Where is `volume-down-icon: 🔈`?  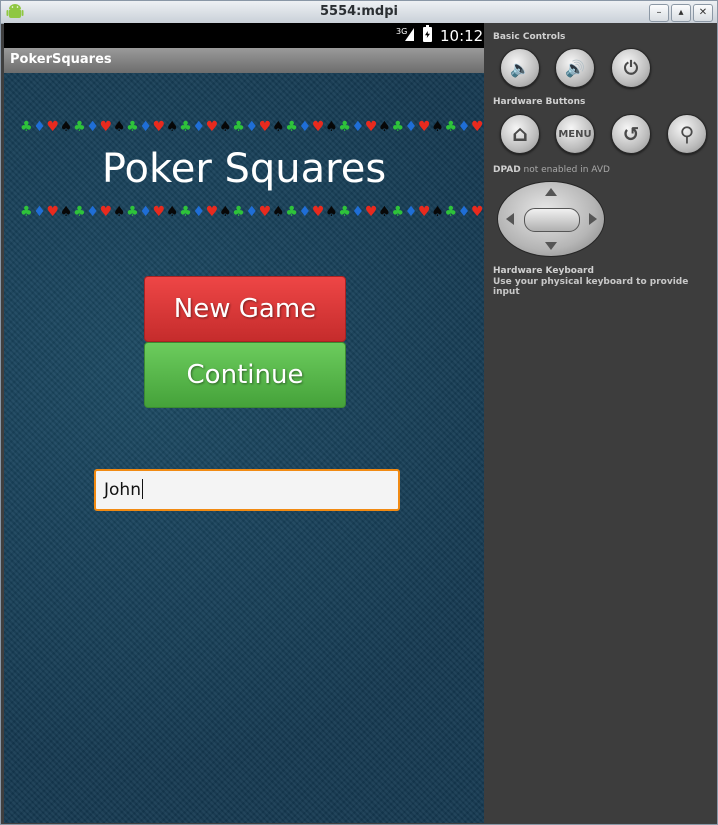 volume-down-icon: 🔈 is located at coordinates (520, 68).